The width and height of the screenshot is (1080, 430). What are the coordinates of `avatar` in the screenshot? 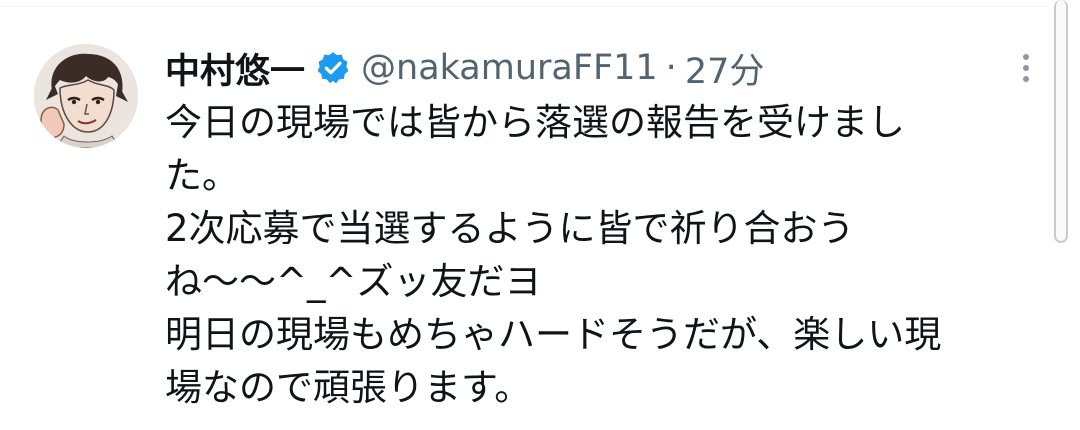 It's located at (86, 96).